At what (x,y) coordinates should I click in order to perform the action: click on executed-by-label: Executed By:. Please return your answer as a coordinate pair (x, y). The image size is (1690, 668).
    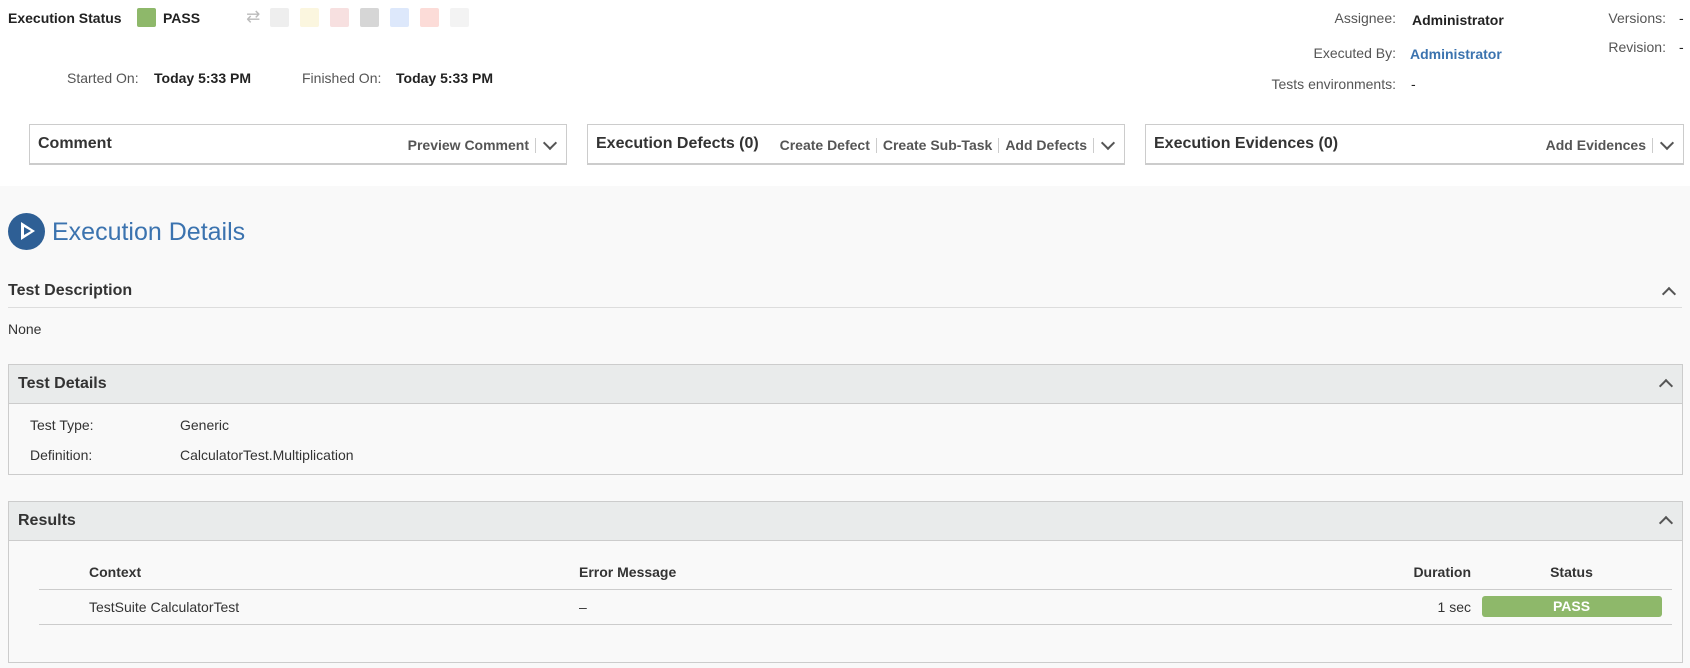
    Looking at the image, I should click on (1355, 53).